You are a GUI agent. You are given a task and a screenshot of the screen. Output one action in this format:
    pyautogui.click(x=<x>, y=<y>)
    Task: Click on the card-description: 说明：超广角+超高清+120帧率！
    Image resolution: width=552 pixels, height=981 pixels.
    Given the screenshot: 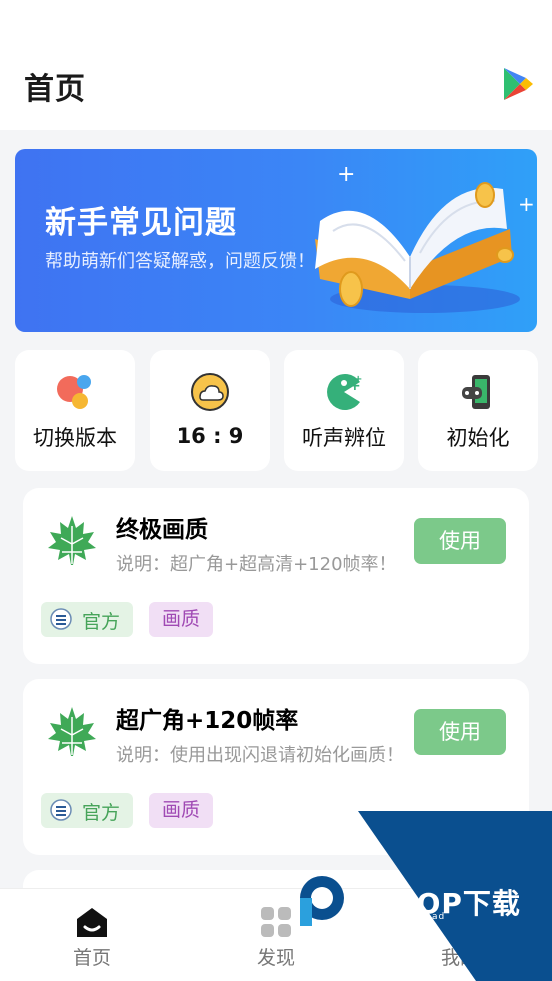 What is the action you would take?
    pyautogui.click(x=256, y=564)
    